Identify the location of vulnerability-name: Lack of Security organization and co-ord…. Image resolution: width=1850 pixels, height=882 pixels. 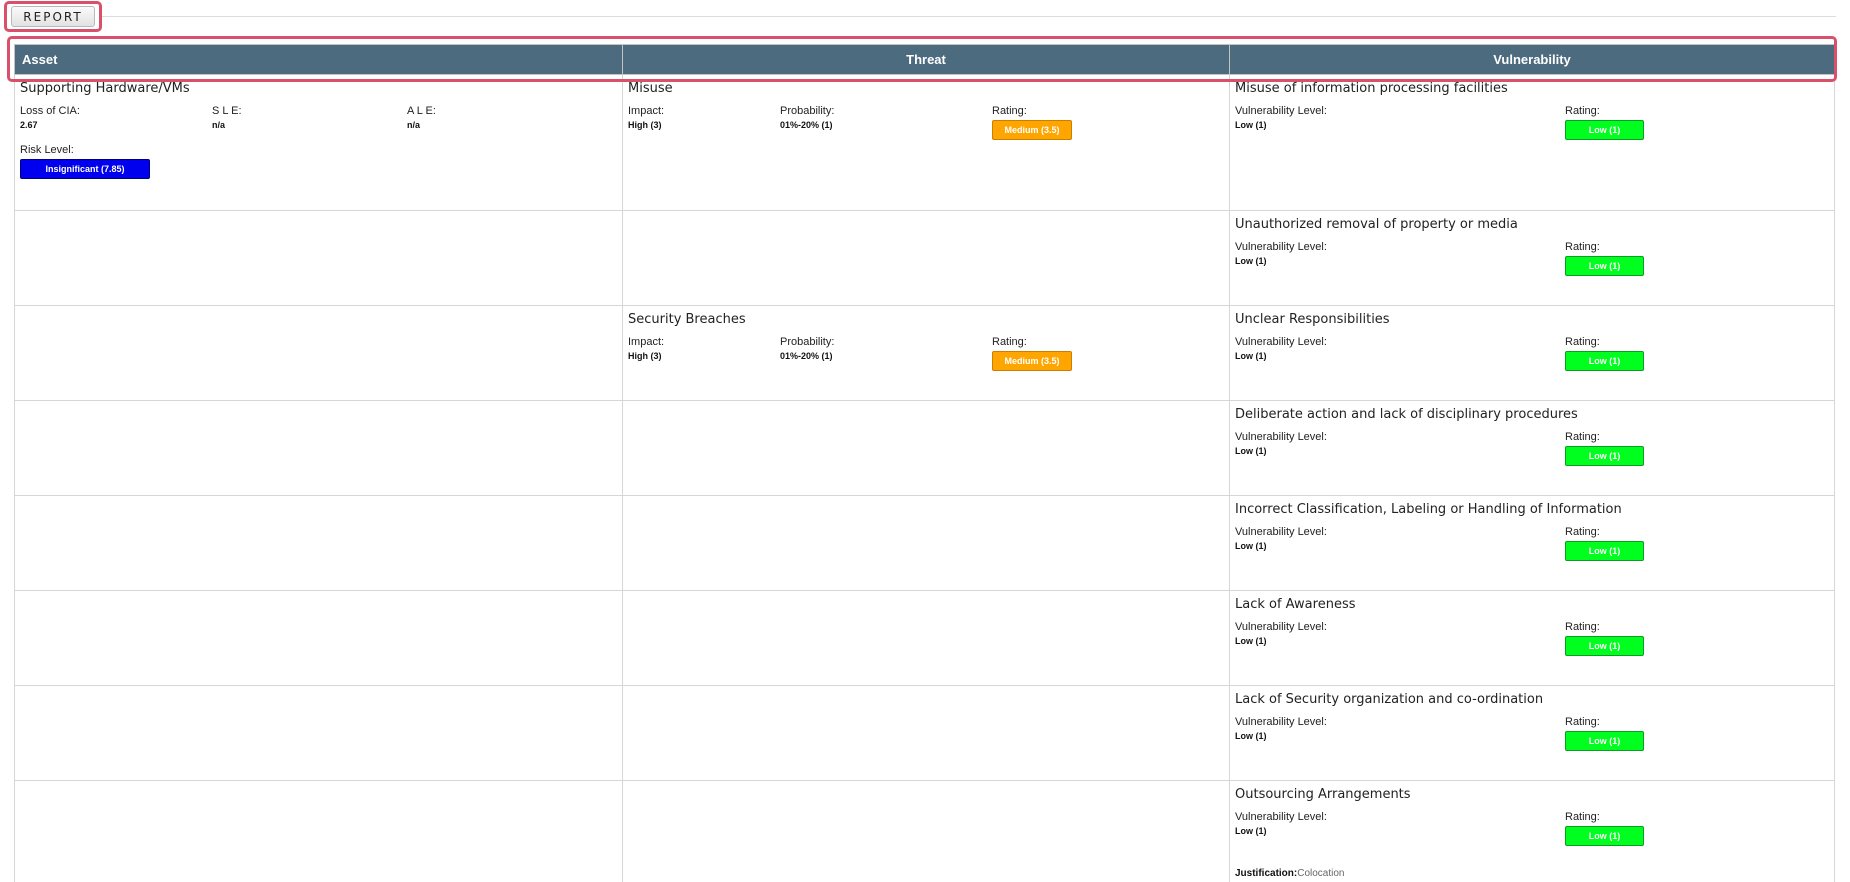
(1389, 699).